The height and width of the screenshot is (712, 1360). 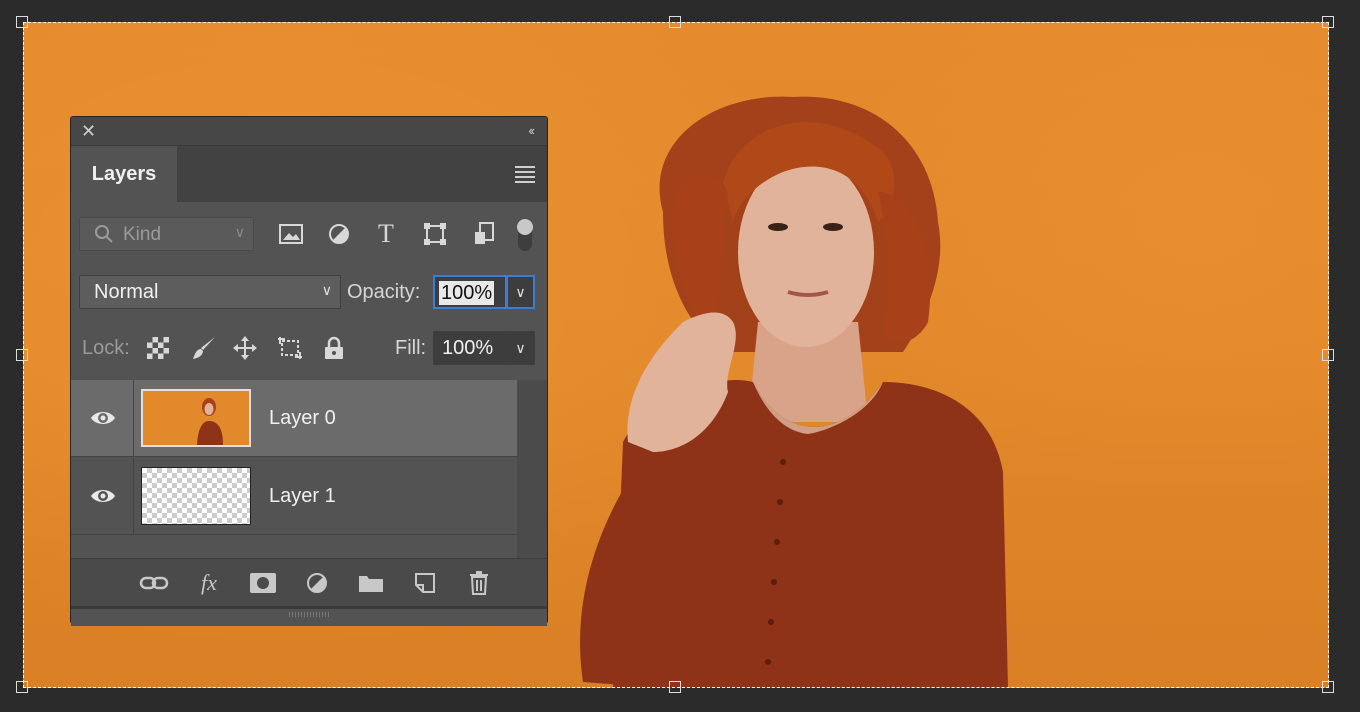 I want to click on lock-position-icon, so click(x=245, y=348).